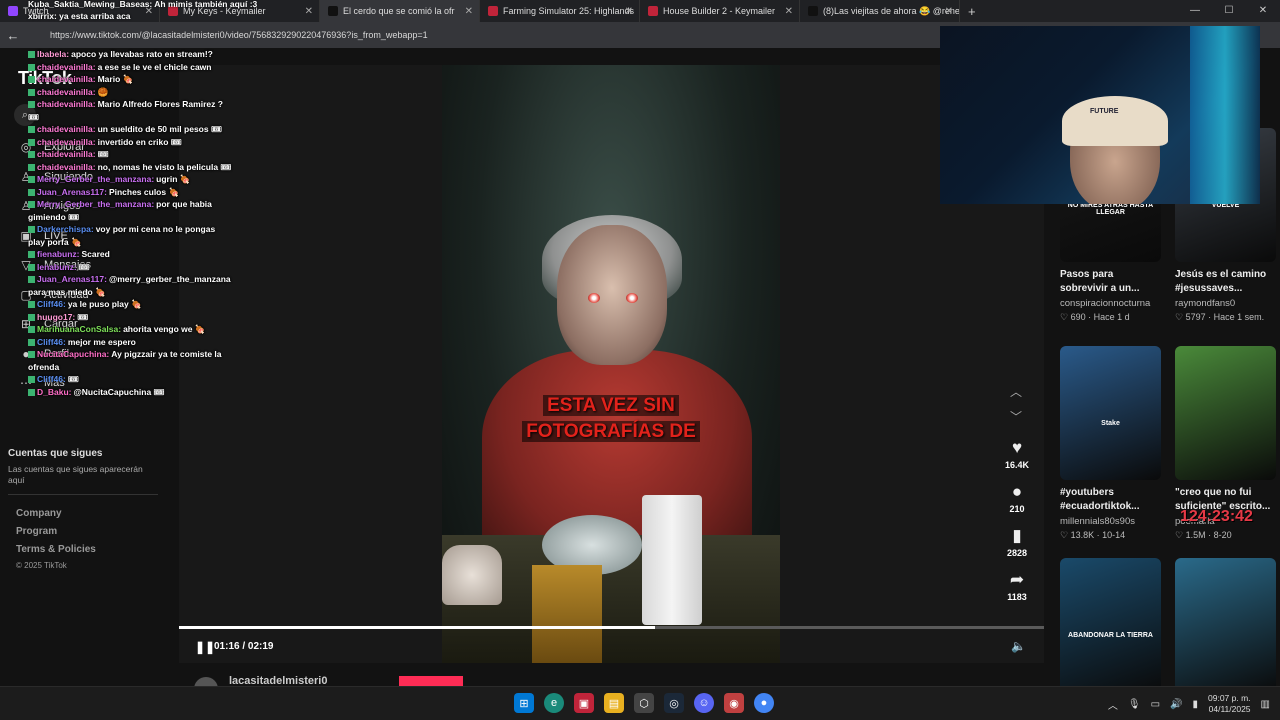  I want to click on footer-link-terms: Terms & Policies, so click(56, 549).